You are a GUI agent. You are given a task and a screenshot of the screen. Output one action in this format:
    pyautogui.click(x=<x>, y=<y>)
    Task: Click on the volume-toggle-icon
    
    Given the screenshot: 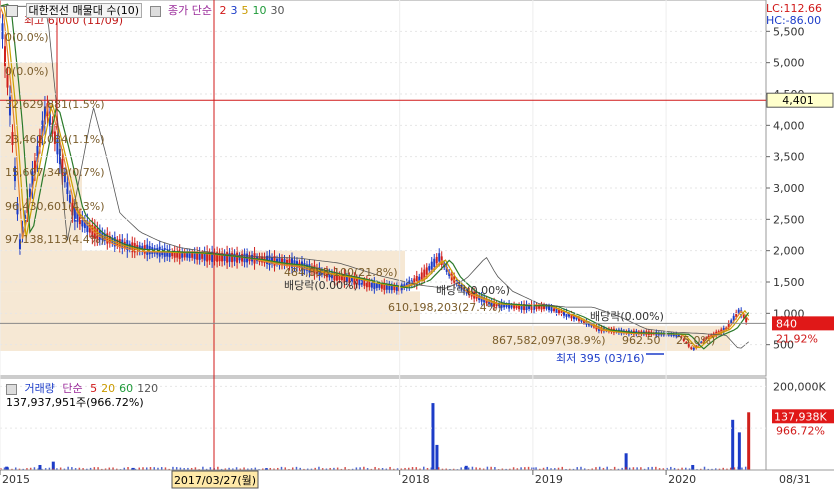 What is the action you would take?
    pyautogui.click(x=11, y=389)
    